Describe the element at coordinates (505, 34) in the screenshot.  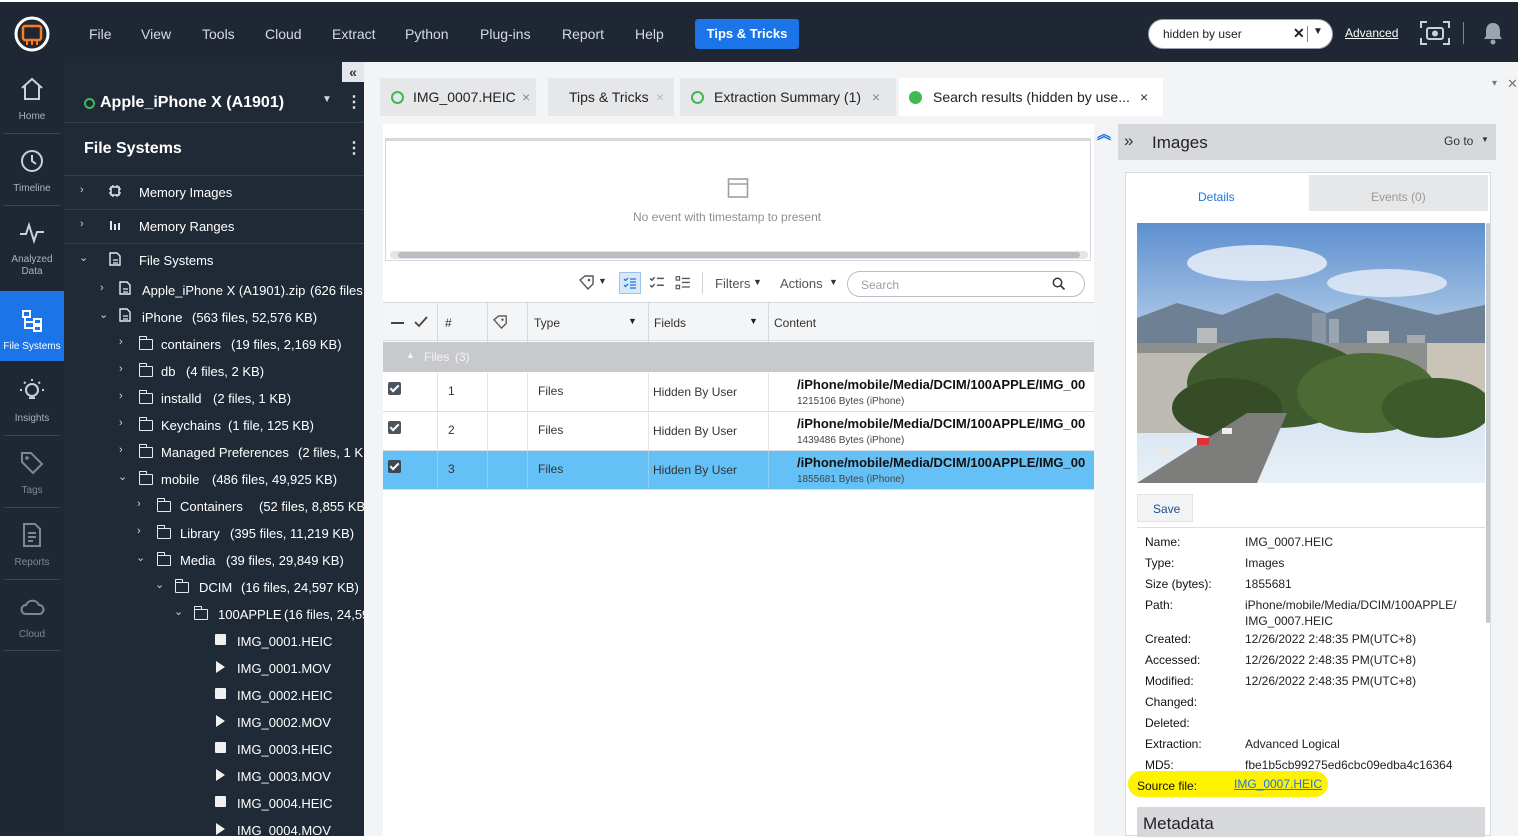
I see `menu-plugins: Plug-ins` at that location.